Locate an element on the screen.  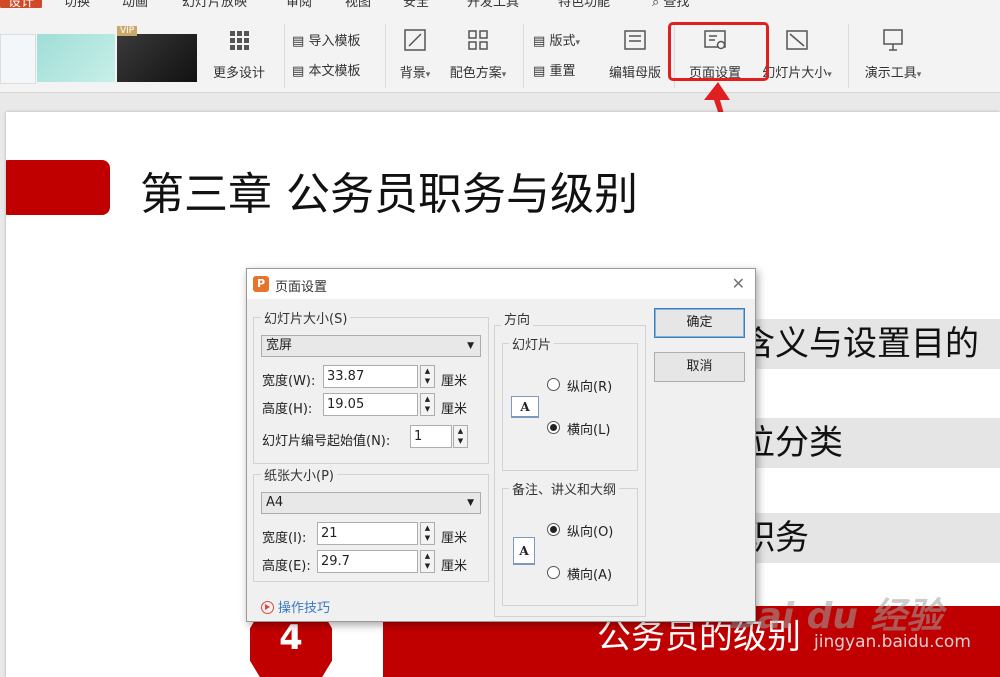
tab-security: 安全 is located at coordinates (416, 4).